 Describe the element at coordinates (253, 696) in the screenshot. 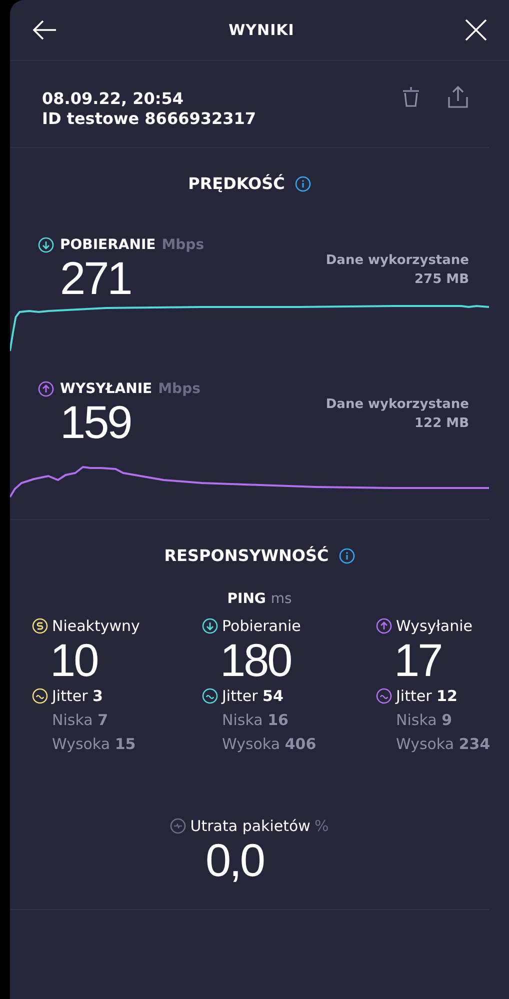

I see `jitter-text: Jitter 54` at that location.